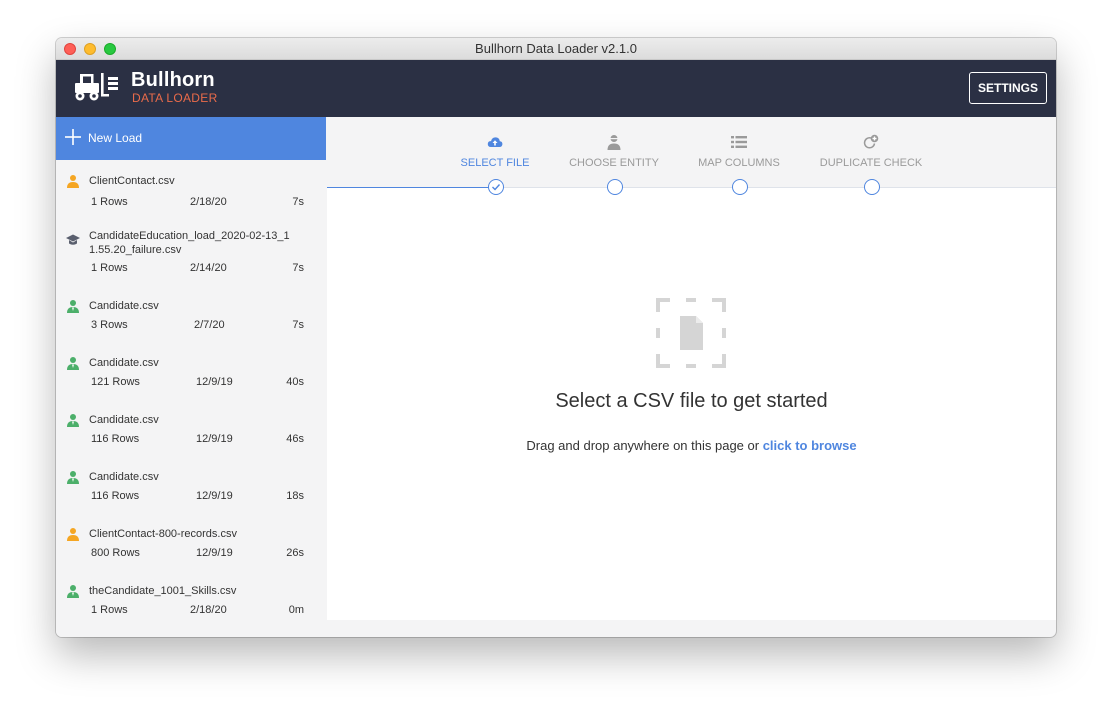  Describe the element at coordinates (163, 534) in the screenshot. I see `item-file-name: ClientContact-800-records.csv` at that location.